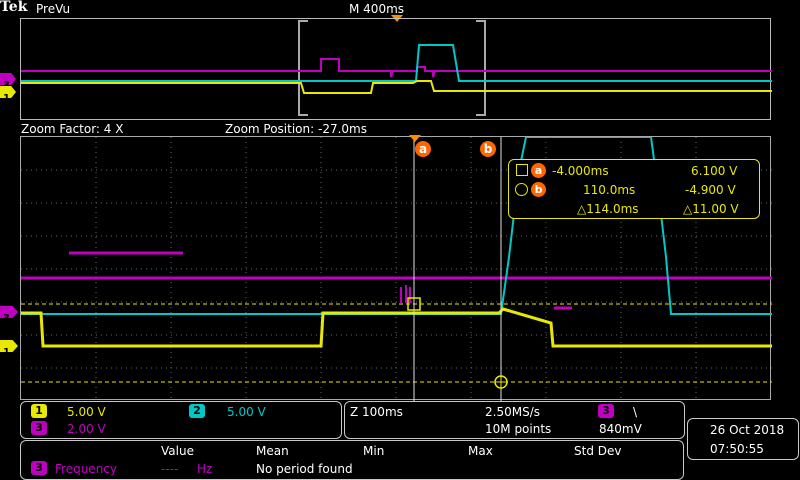 The height and width of the screenshot is (480, 800). Describe the element at coordinates (8, 92) in the screenshot. I see `overview-ch1-ref-marker: 1` at that location.